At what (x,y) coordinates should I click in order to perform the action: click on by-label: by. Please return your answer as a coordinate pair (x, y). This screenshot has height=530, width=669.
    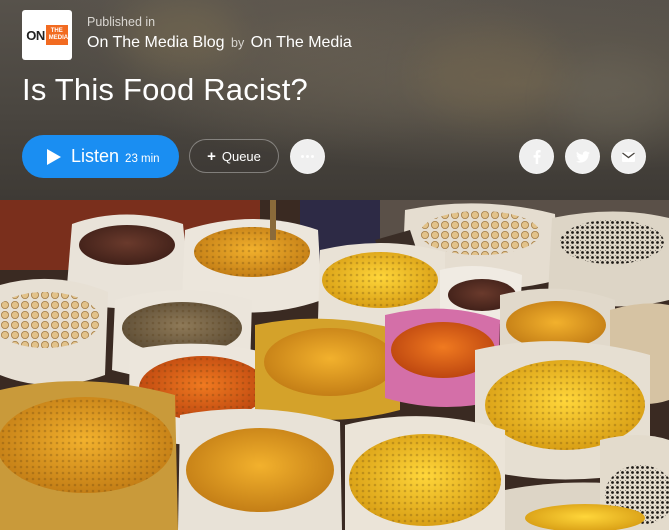
    Looking at the image, I should click on (238, 43).